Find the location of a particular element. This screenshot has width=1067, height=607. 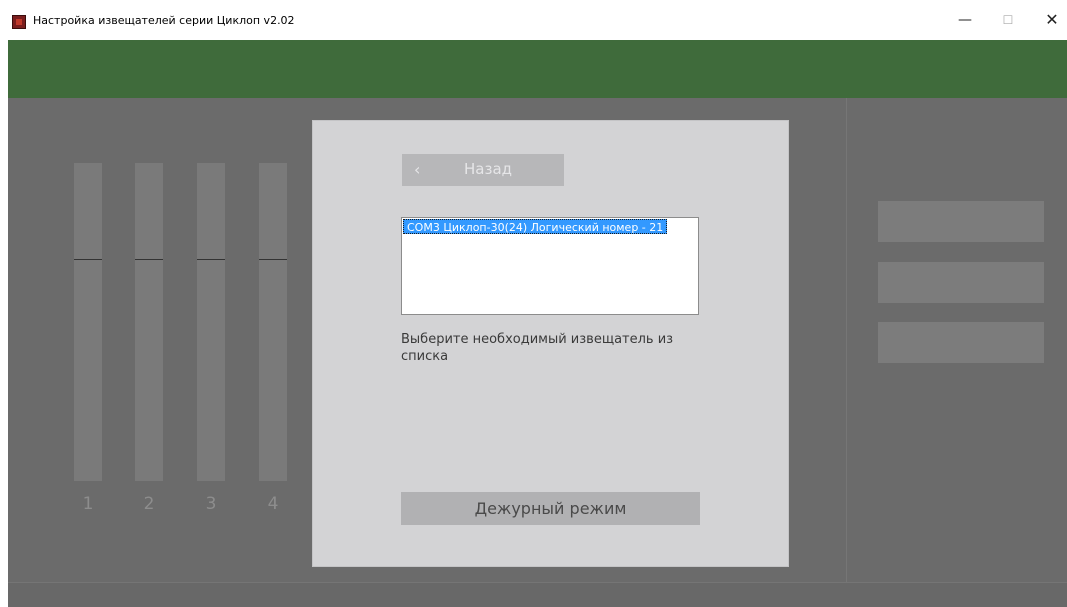

channel-label-4: 4 is located at coordinates (273, 504).